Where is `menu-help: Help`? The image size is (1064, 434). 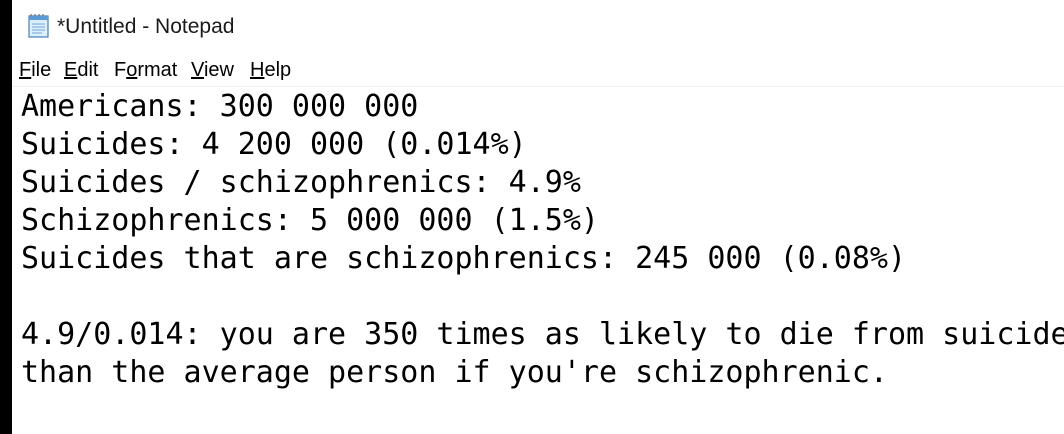 menu-help: Help is located at coordinates (270, 70).